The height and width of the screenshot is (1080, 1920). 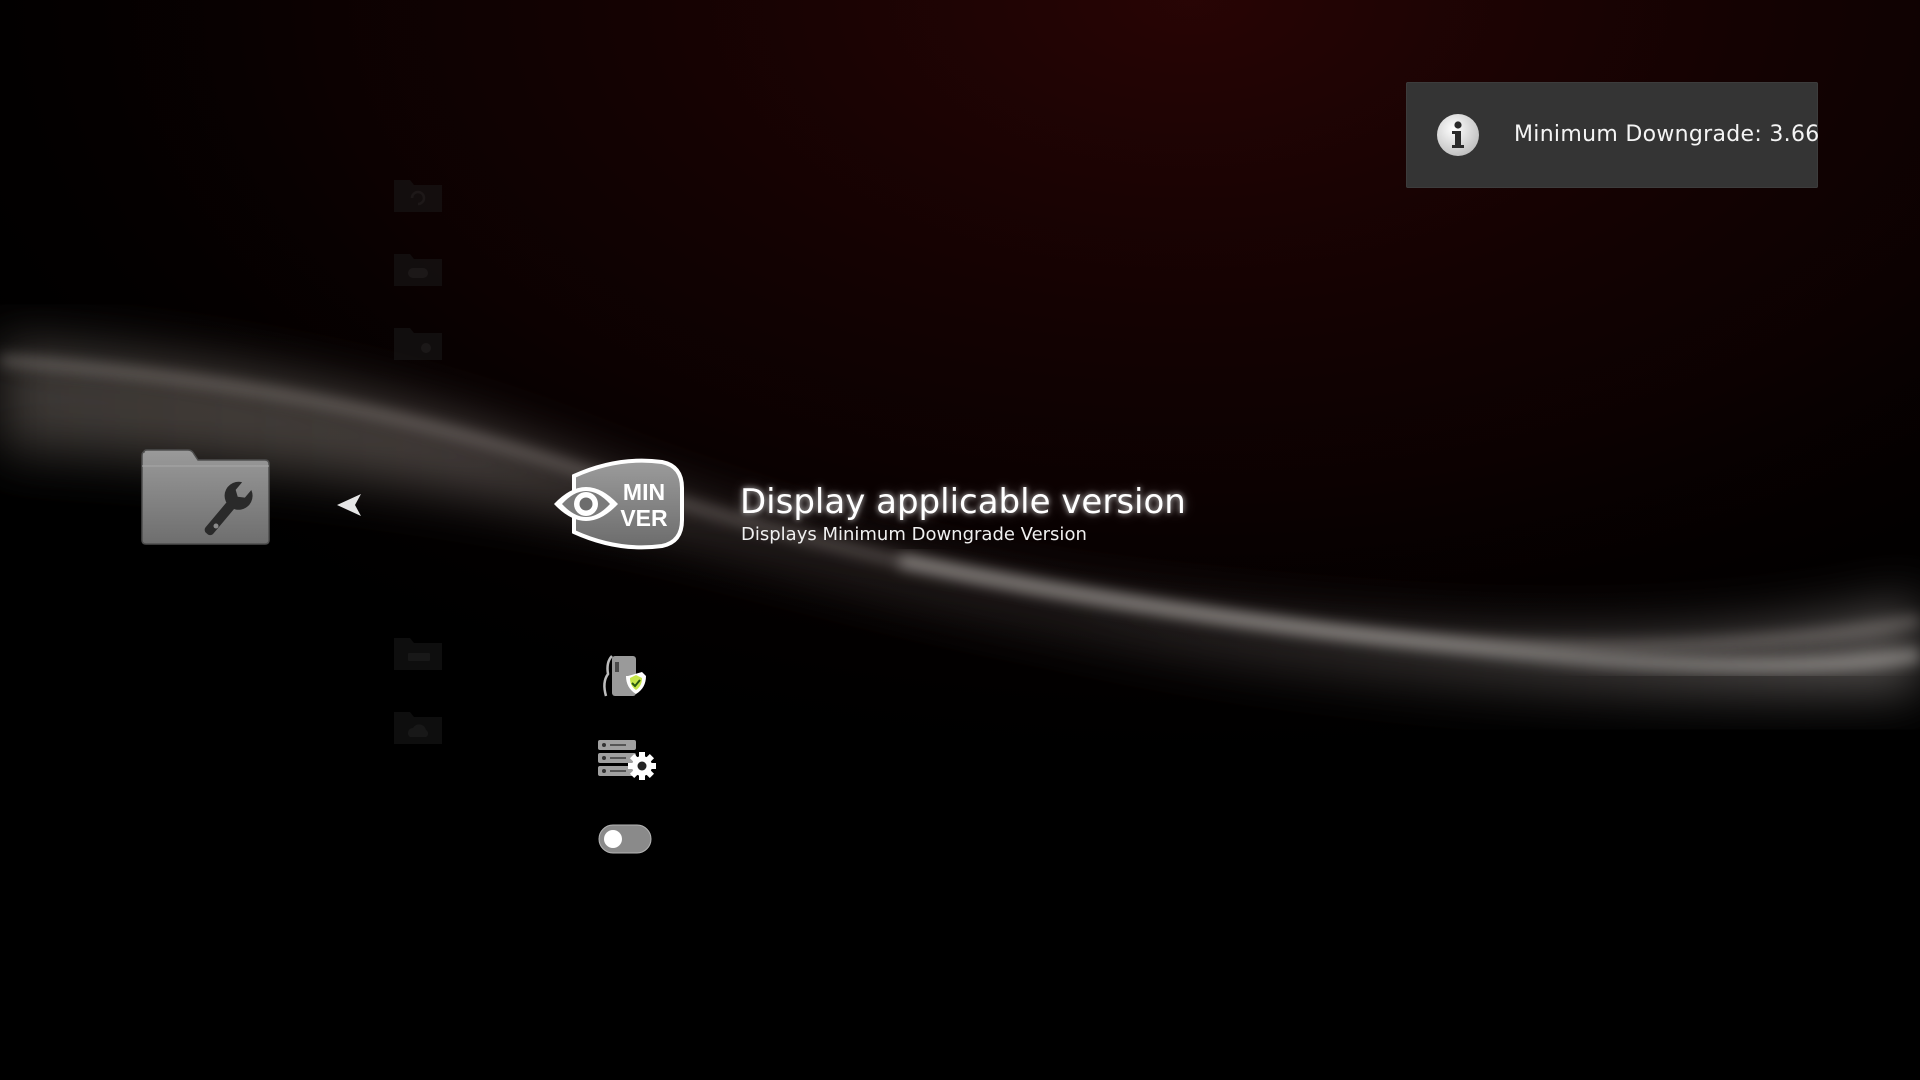 I want to click on server-settings-icon, so click(x=626, y=760).